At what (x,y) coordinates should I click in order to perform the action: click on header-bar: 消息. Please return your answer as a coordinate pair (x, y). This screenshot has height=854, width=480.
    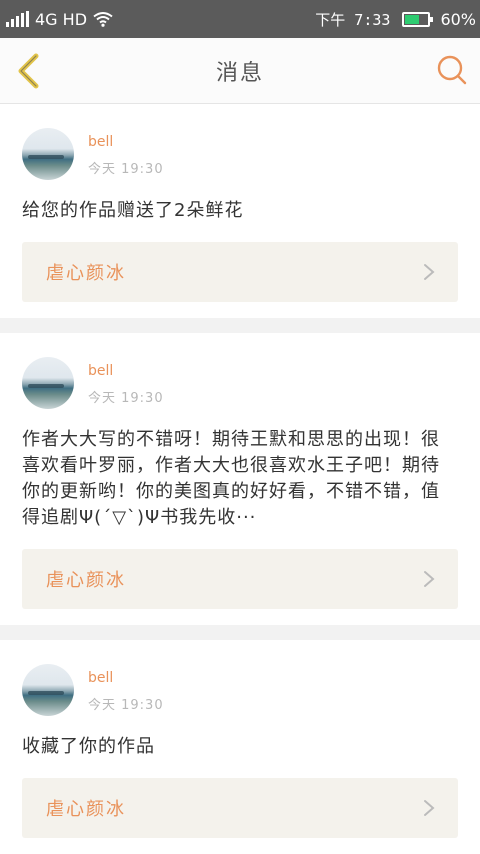
    Looking at the image, I should click on (240, 71).